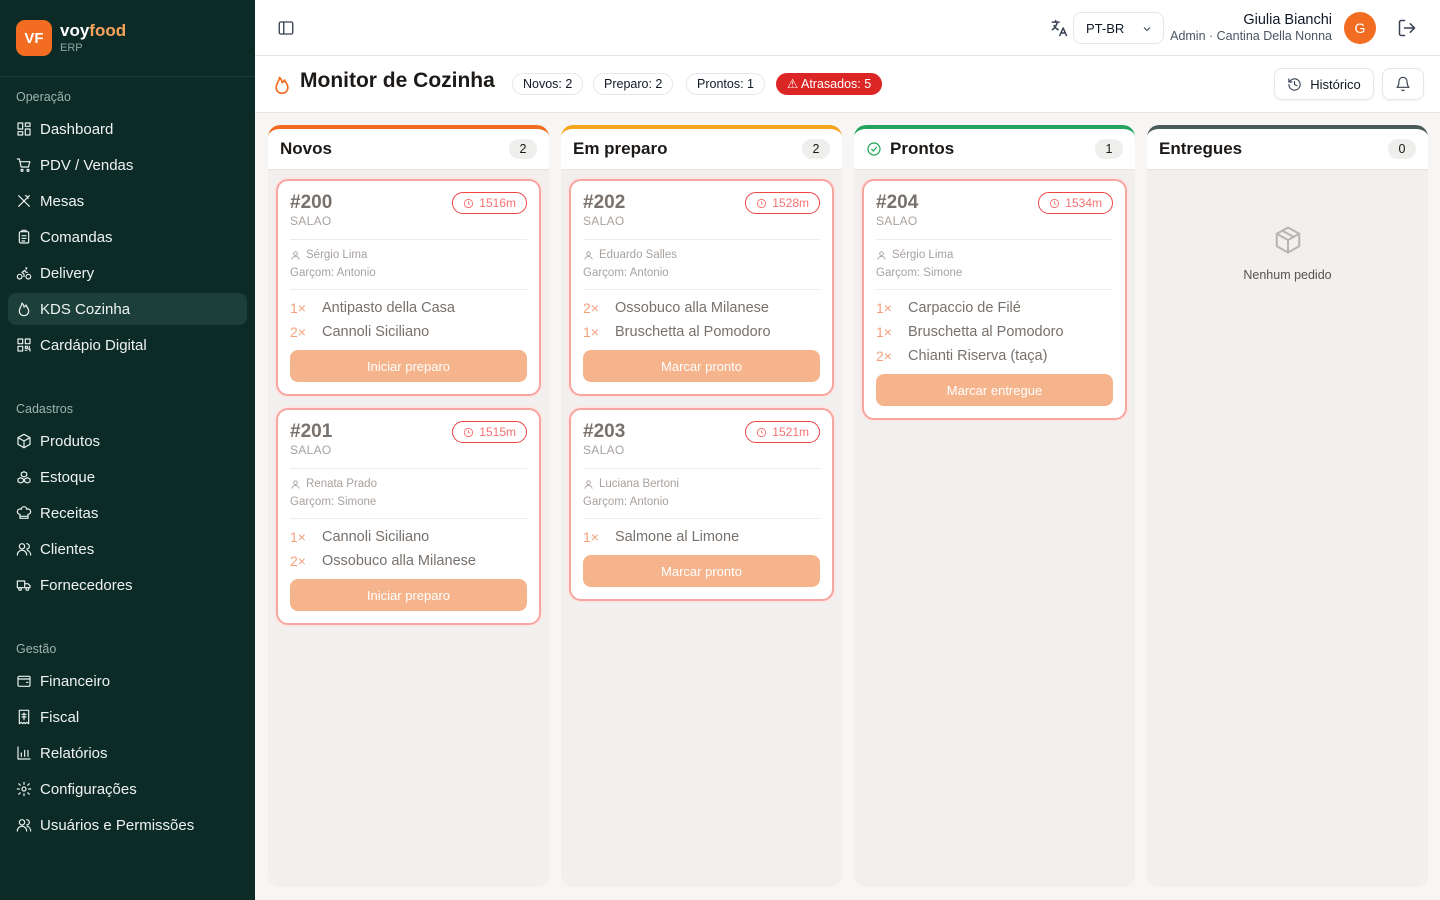 The image size is (1440, 900). What do you see at coordinates (24, 585) in the screenshot?
I see `truck-icon` at bounding box center [24, 585].